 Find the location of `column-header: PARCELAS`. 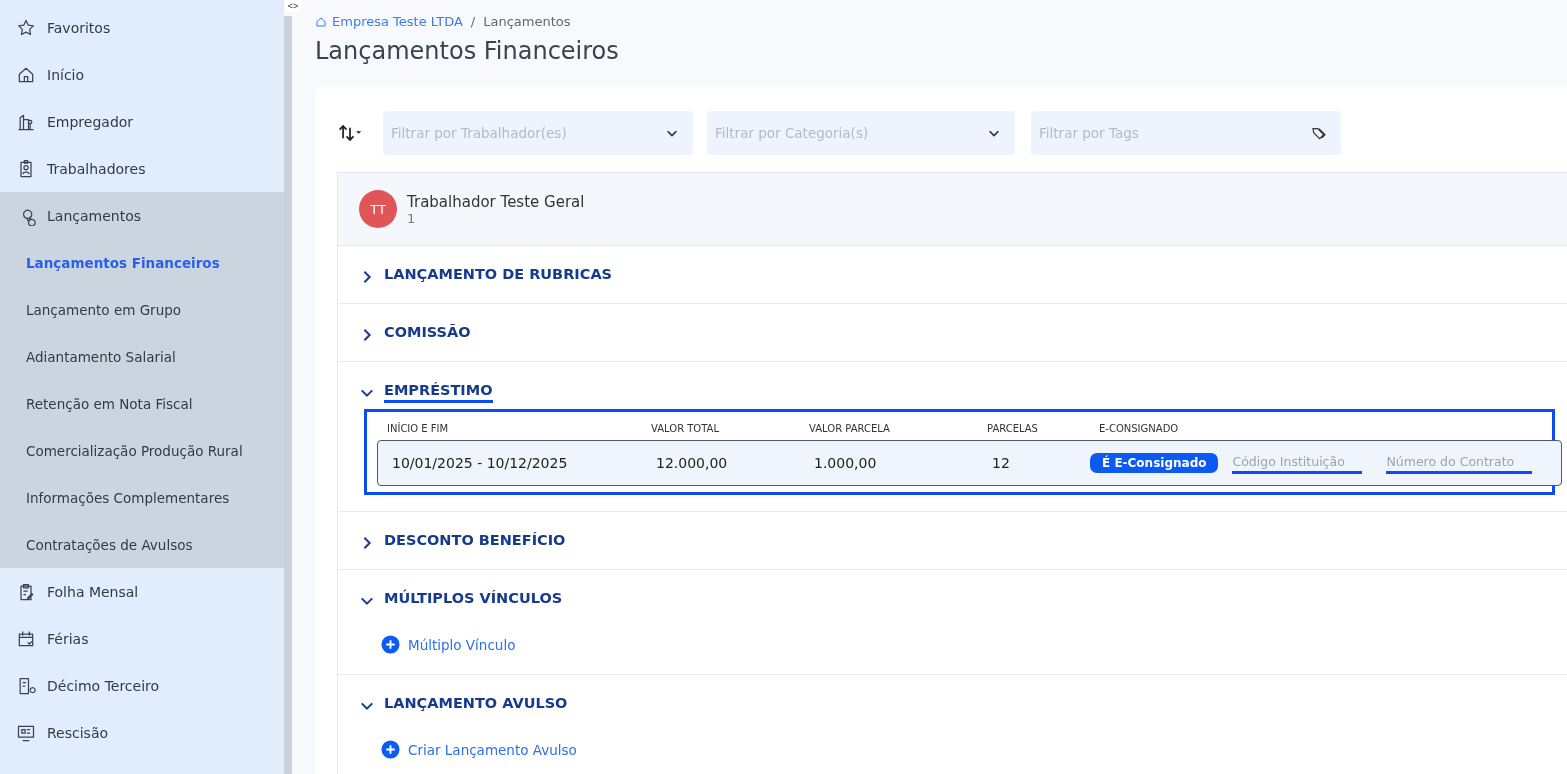

column-header: PARCELAS is located at coordinates (1012, 428).